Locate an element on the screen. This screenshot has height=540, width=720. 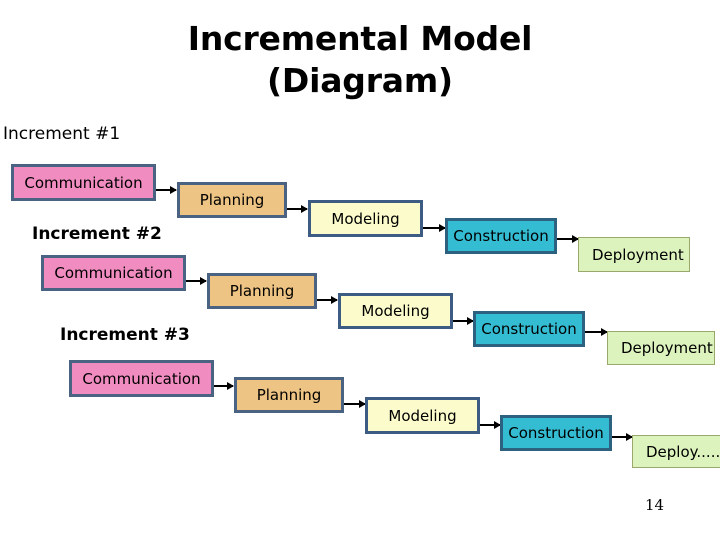
page-number: 14 is located at coordinates (655, 505).